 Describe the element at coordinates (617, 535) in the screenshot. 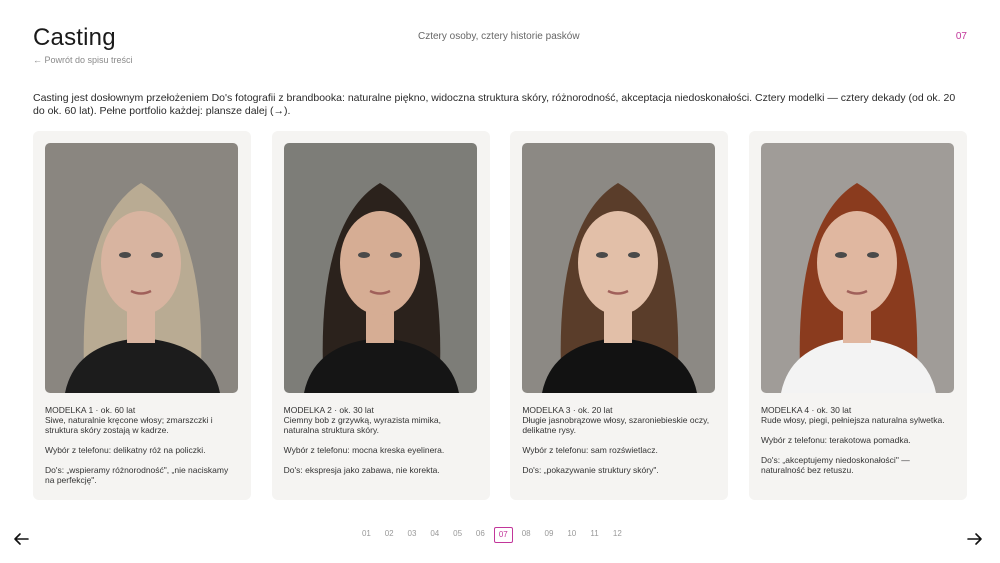

I see `pager-item-12: 12` at that location.